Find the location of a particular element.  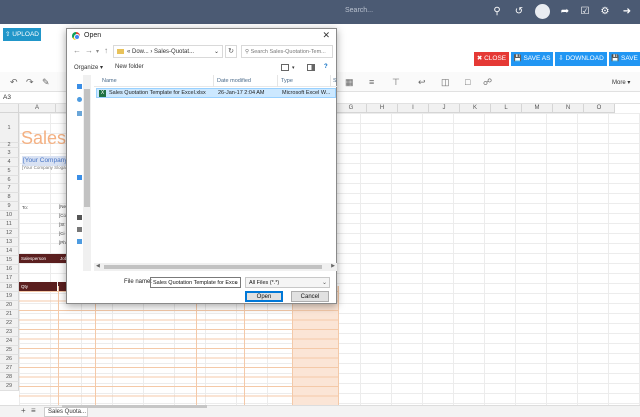

avatar is located at coordinates (542, 11).